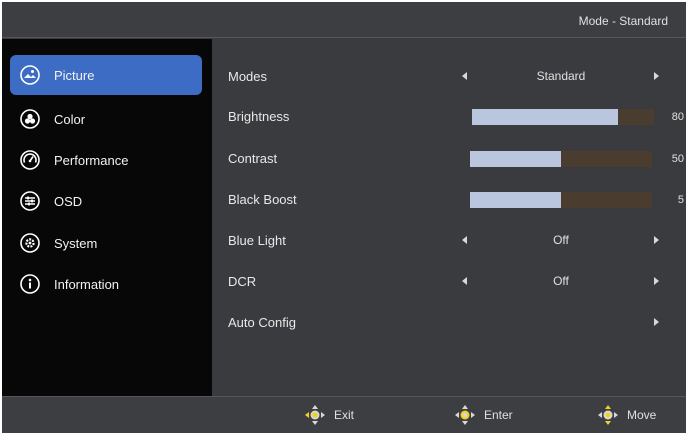  I want to click on setting-row-black-boost: Black Boost 5, so click(449, 200).